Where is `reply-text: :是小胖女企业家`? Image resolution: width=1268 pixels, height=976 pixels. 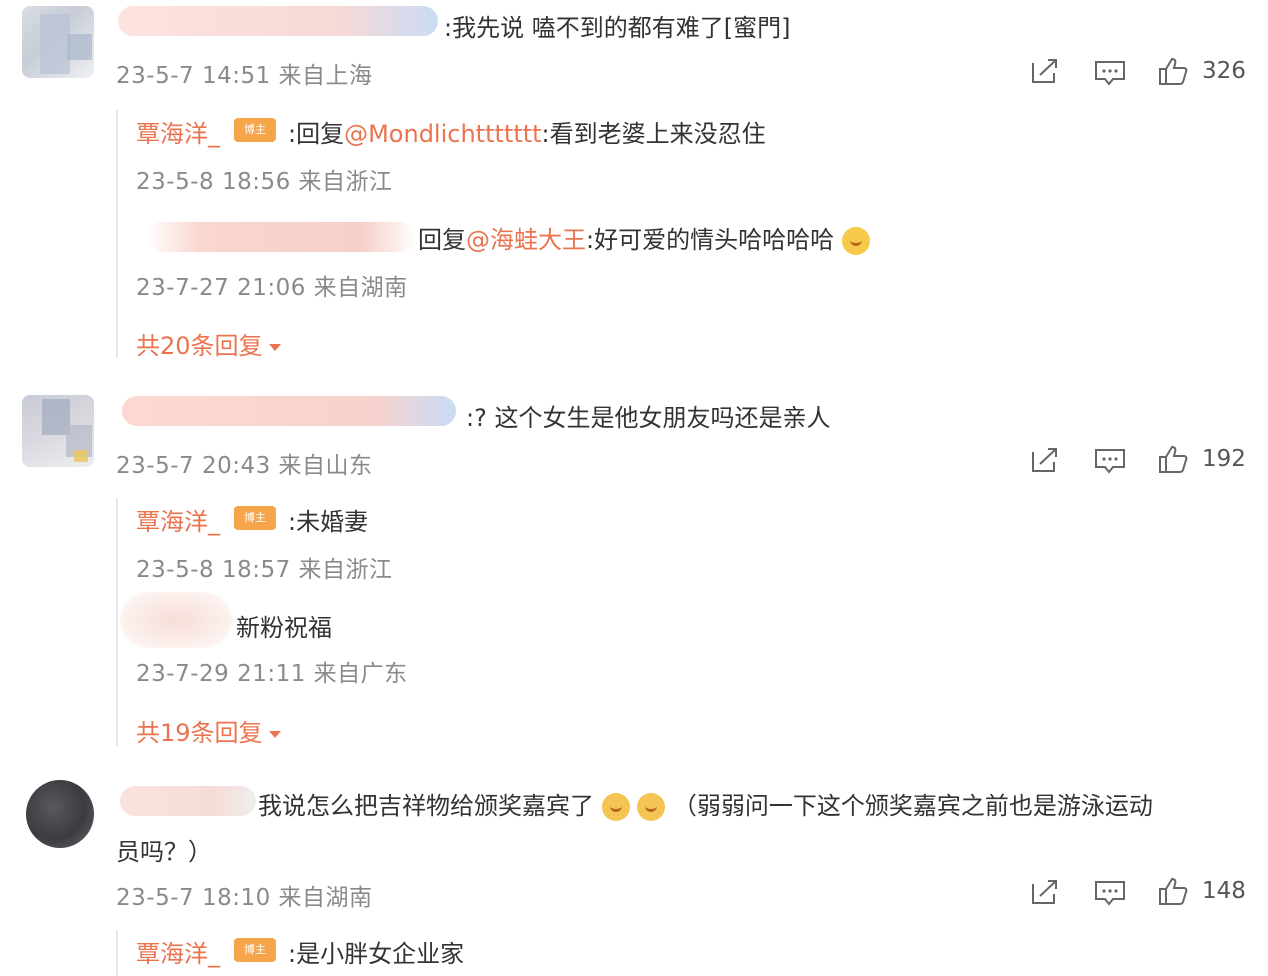
reply-text: :是小胖女企业家 is located at coordinates (376, 954).